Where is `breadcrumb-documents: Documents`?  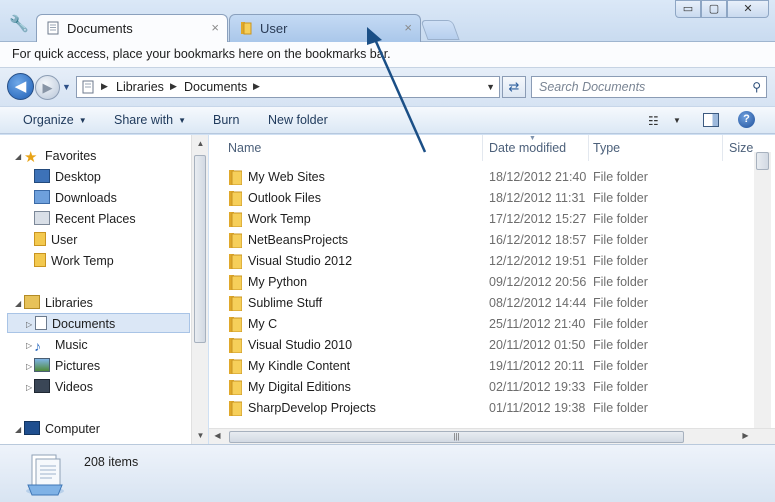
breadcrumb-documents: Documents is located at coordinates (215, 87).